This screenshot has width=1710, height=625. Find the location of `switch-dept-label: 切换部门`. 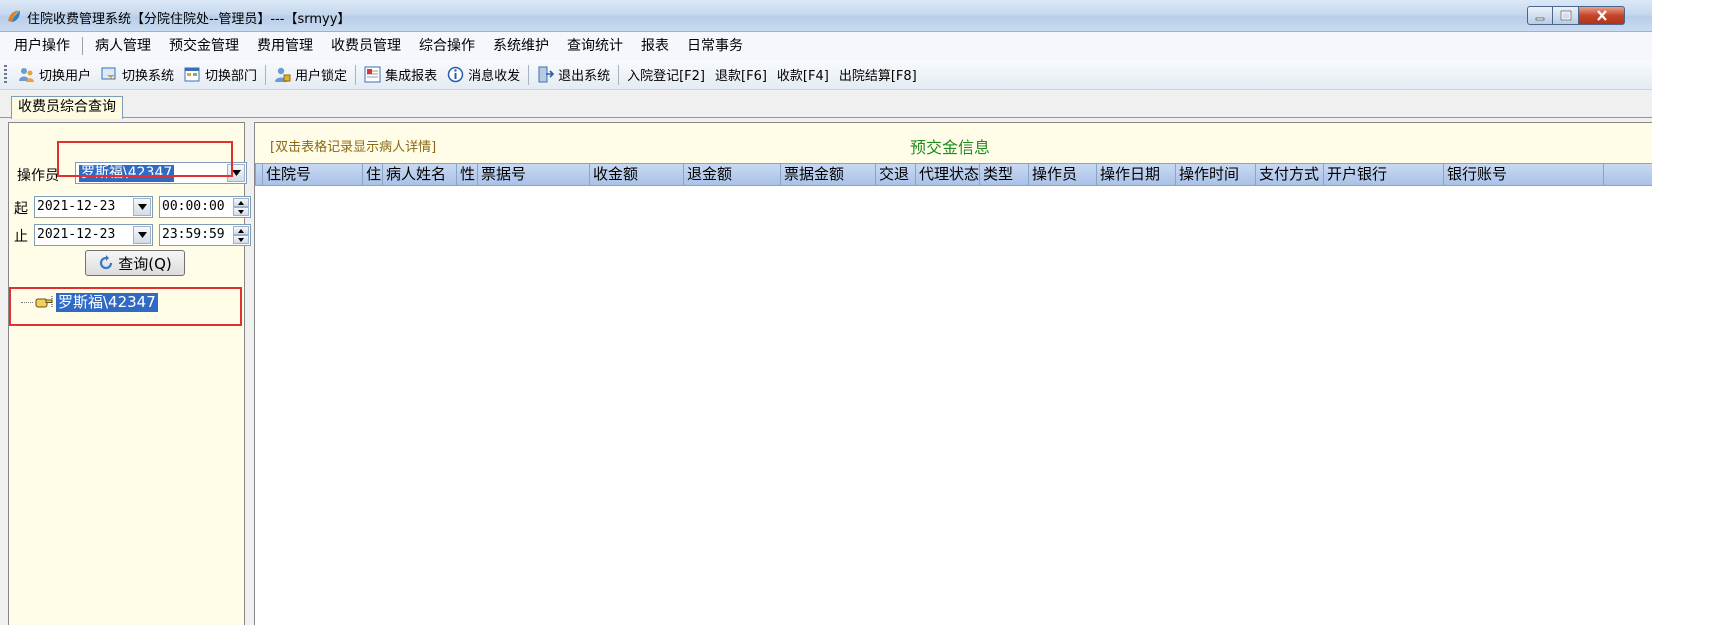

switch-dept-label: 切换部门 is located at coordinates (231, 76).